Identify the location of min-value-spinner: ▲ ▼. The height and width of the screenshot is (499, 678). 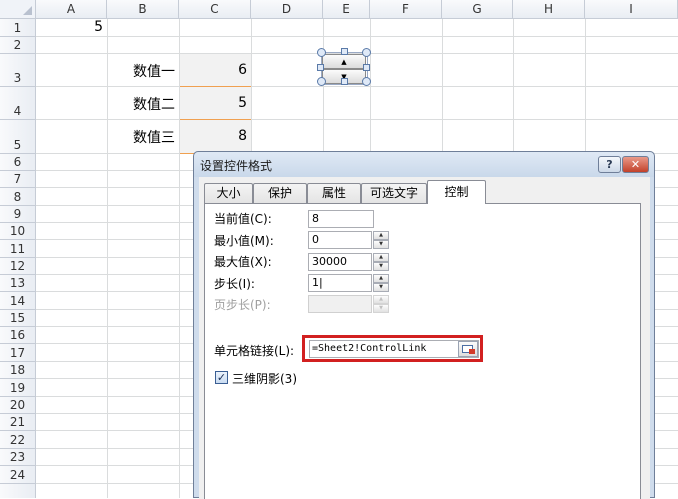
(381, 240).